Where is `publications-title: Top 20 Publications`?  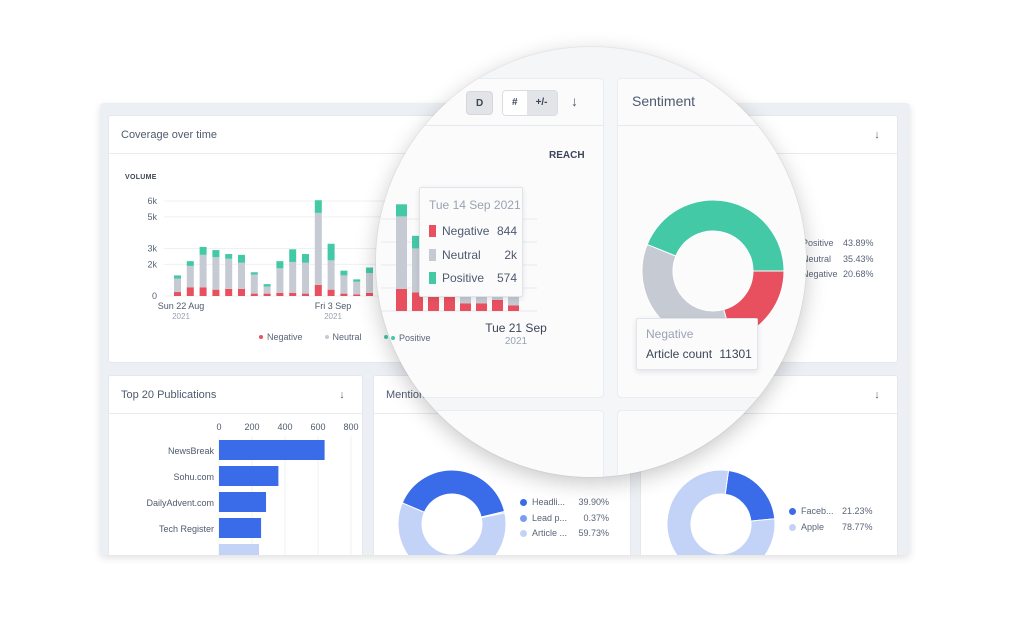
publications-title: Top 20 Publications is located at coordinates (169, 394).